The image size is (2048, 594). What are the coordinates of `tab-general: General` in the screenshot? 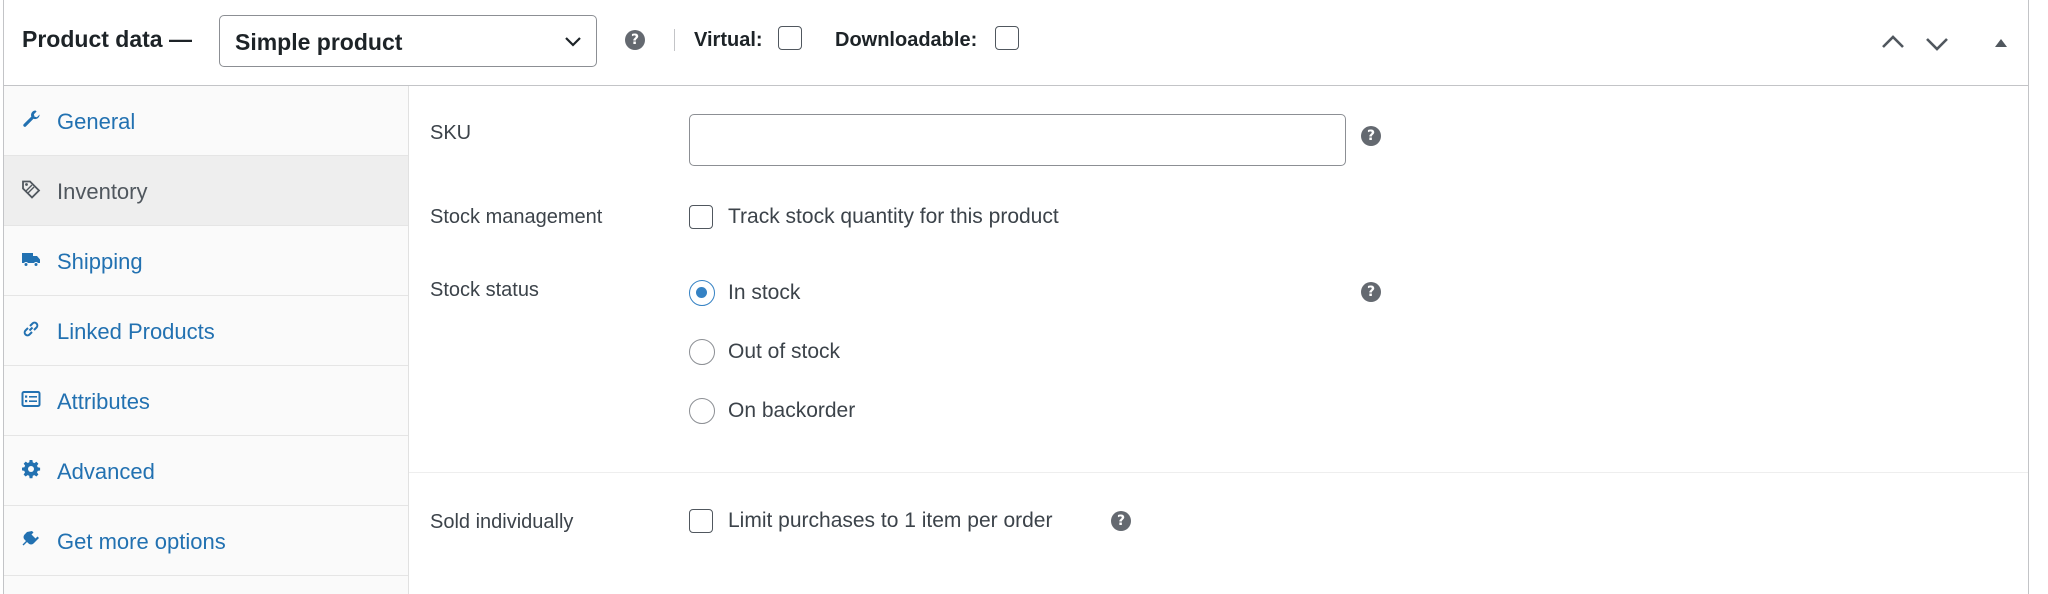 It's located at (206, 121).